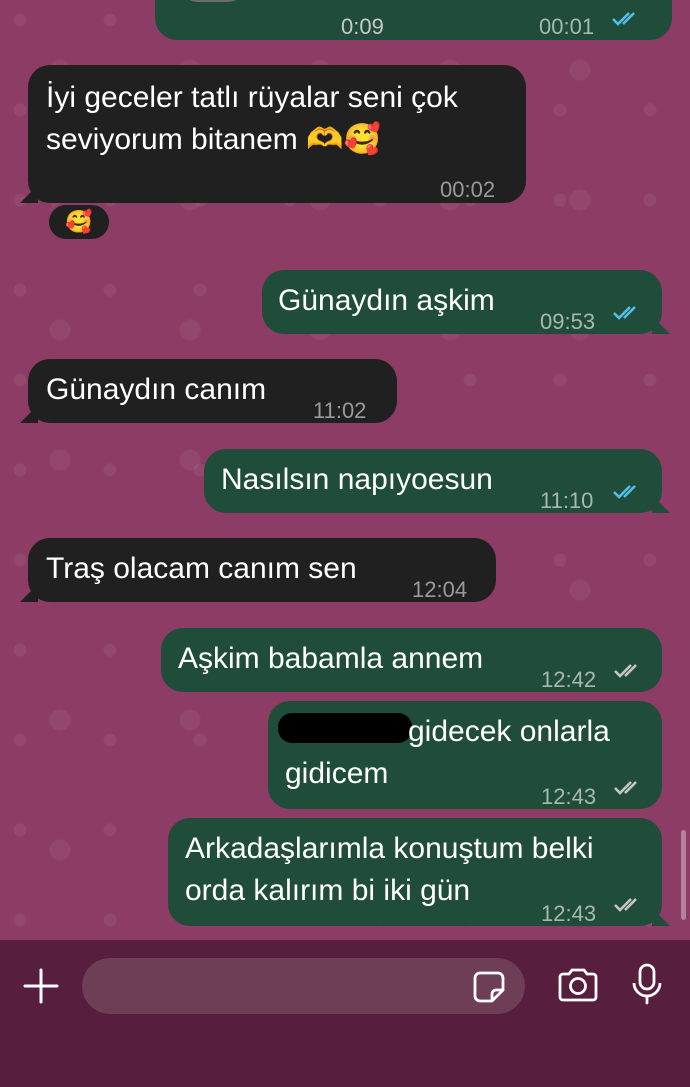 The height and width of the screenshot is (1087, 690). Describe the element at coordinates (340, 410) in the screenshot. I see `message-time: 11:02` at that location.